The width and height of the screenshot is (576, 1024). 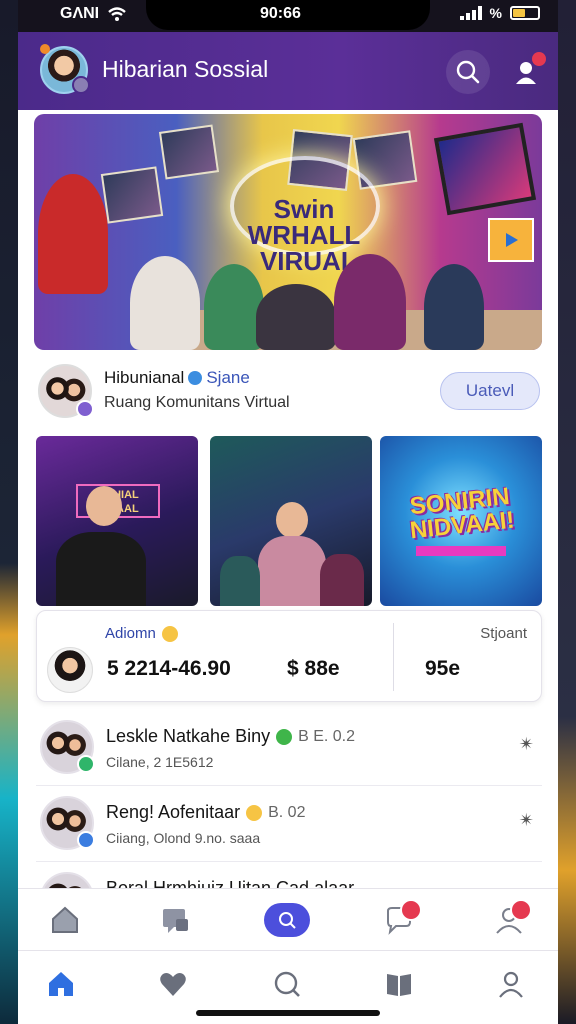 I want to click on list-title: Reng! Aofenitaar, so click(x=173, y=812).